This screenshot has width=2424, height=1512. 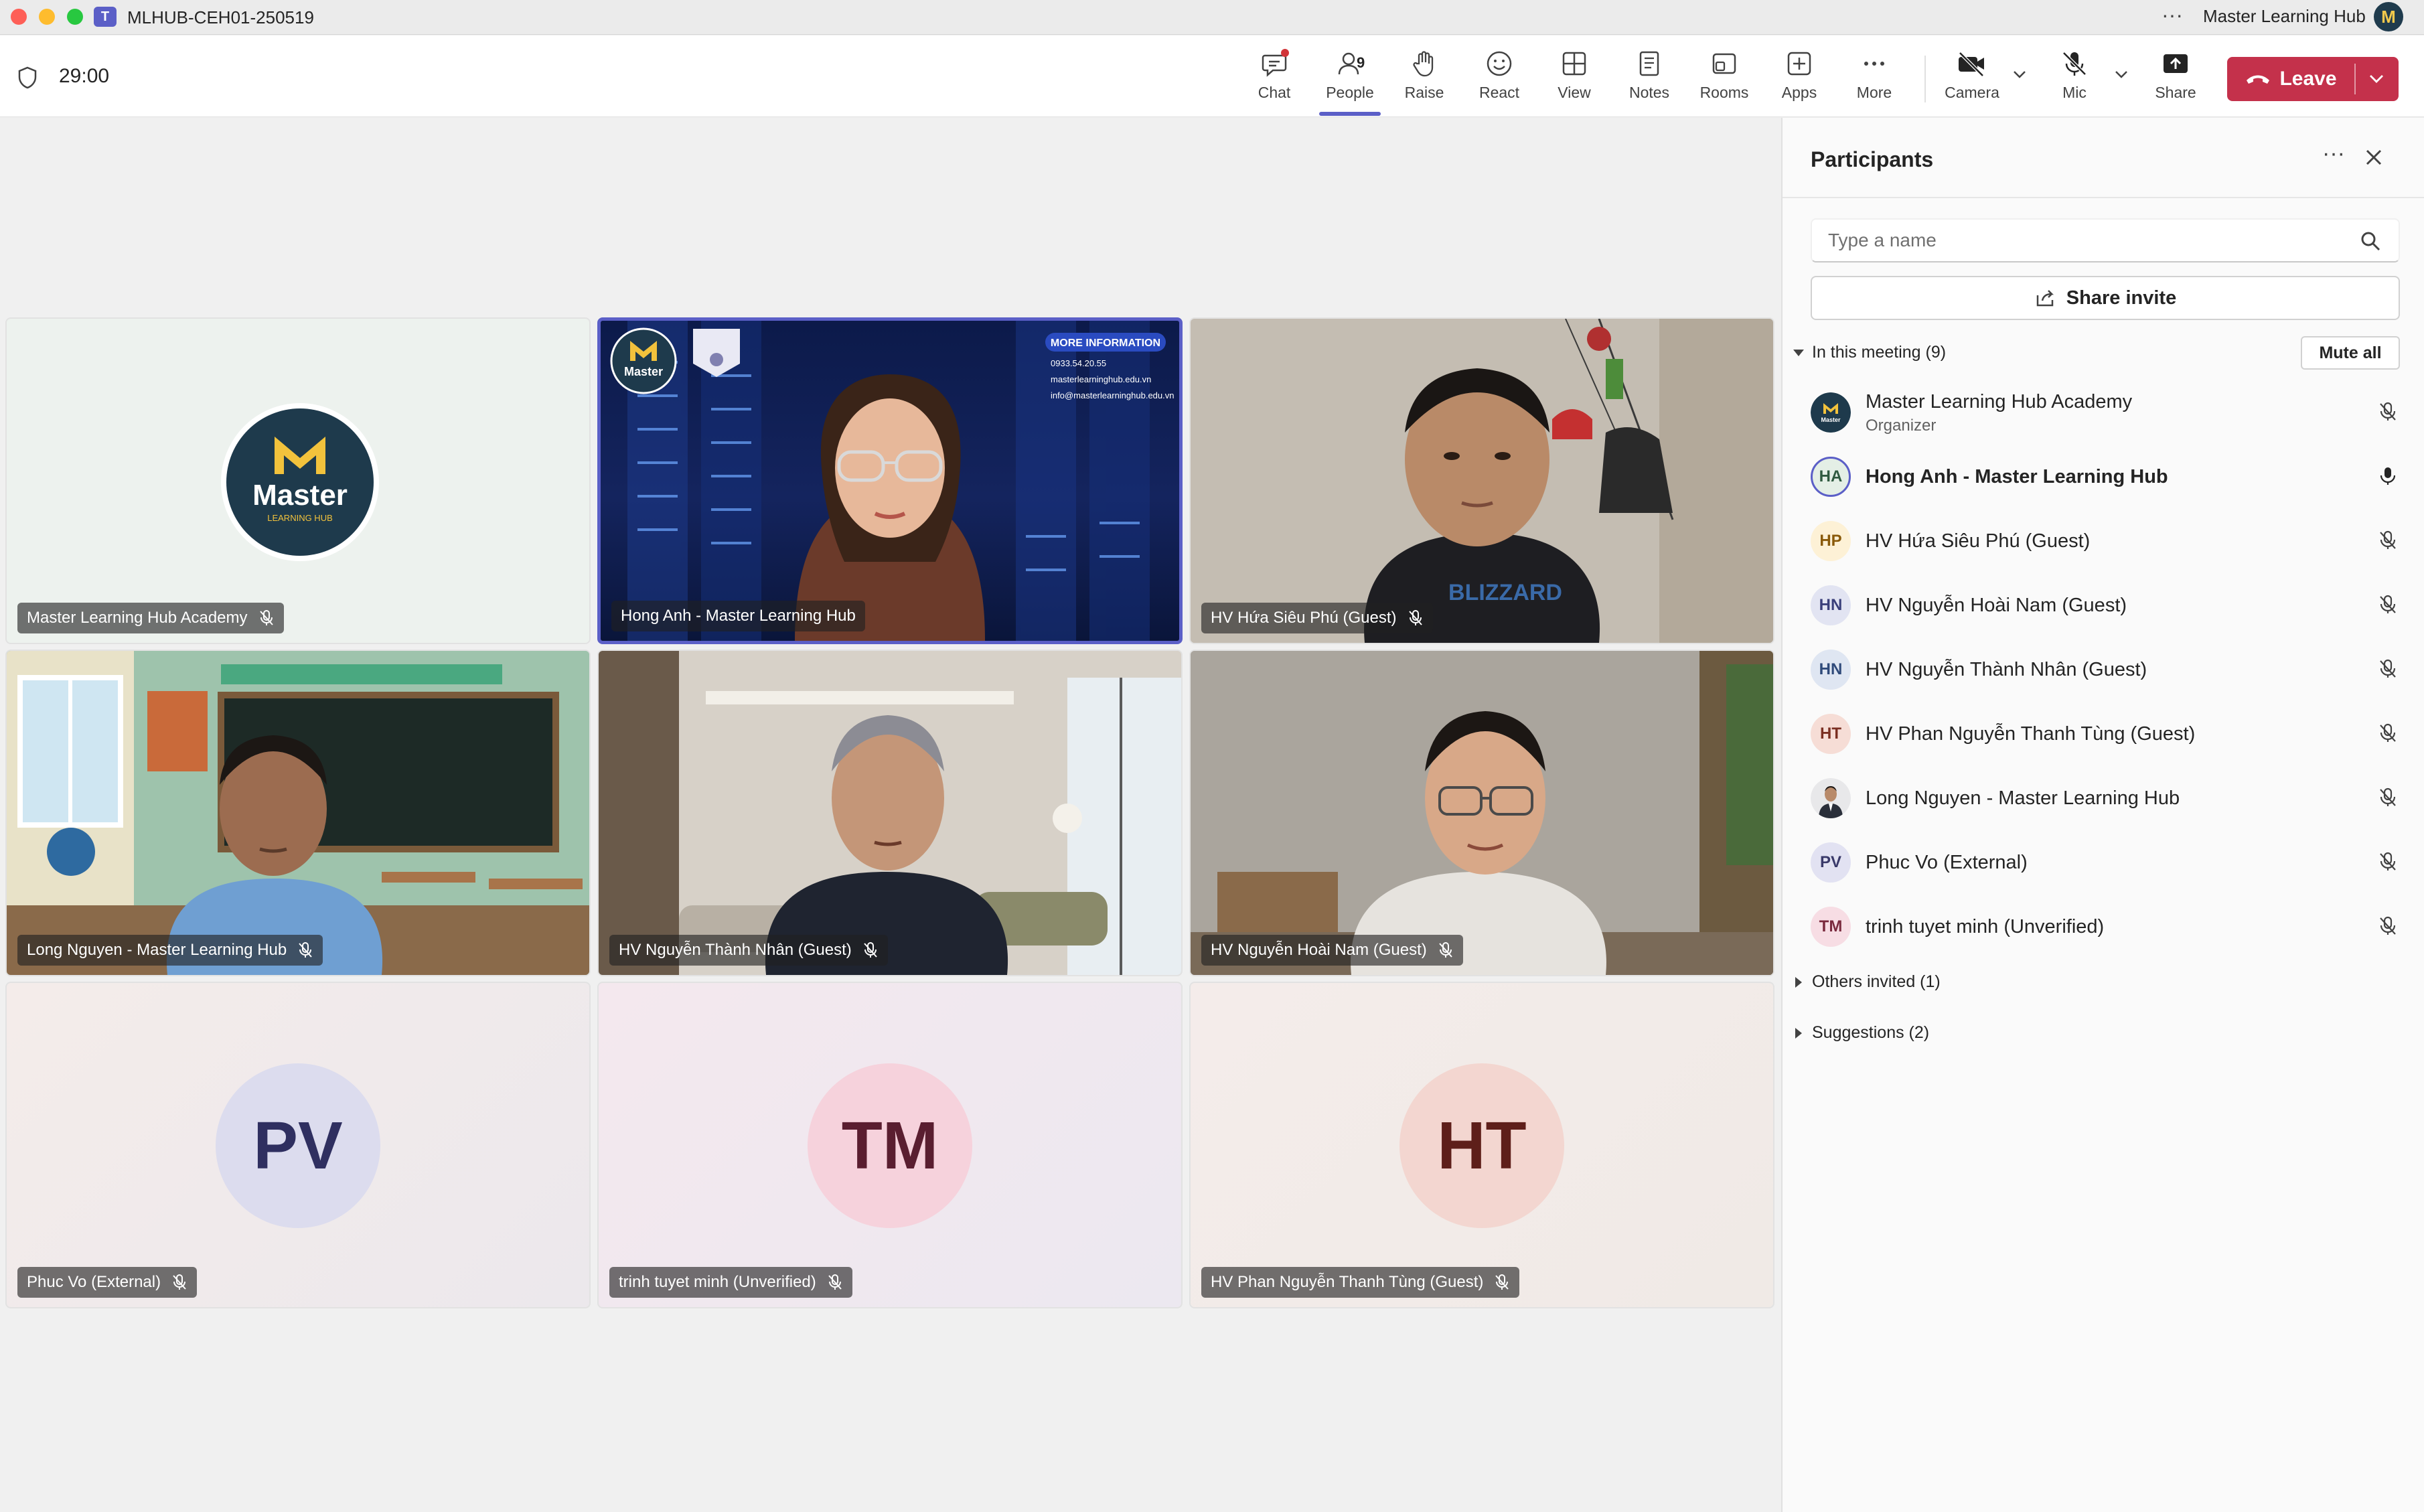 I want to click on participant-tile: PV Phuc Vo (External), so click(x=298, y=1145).